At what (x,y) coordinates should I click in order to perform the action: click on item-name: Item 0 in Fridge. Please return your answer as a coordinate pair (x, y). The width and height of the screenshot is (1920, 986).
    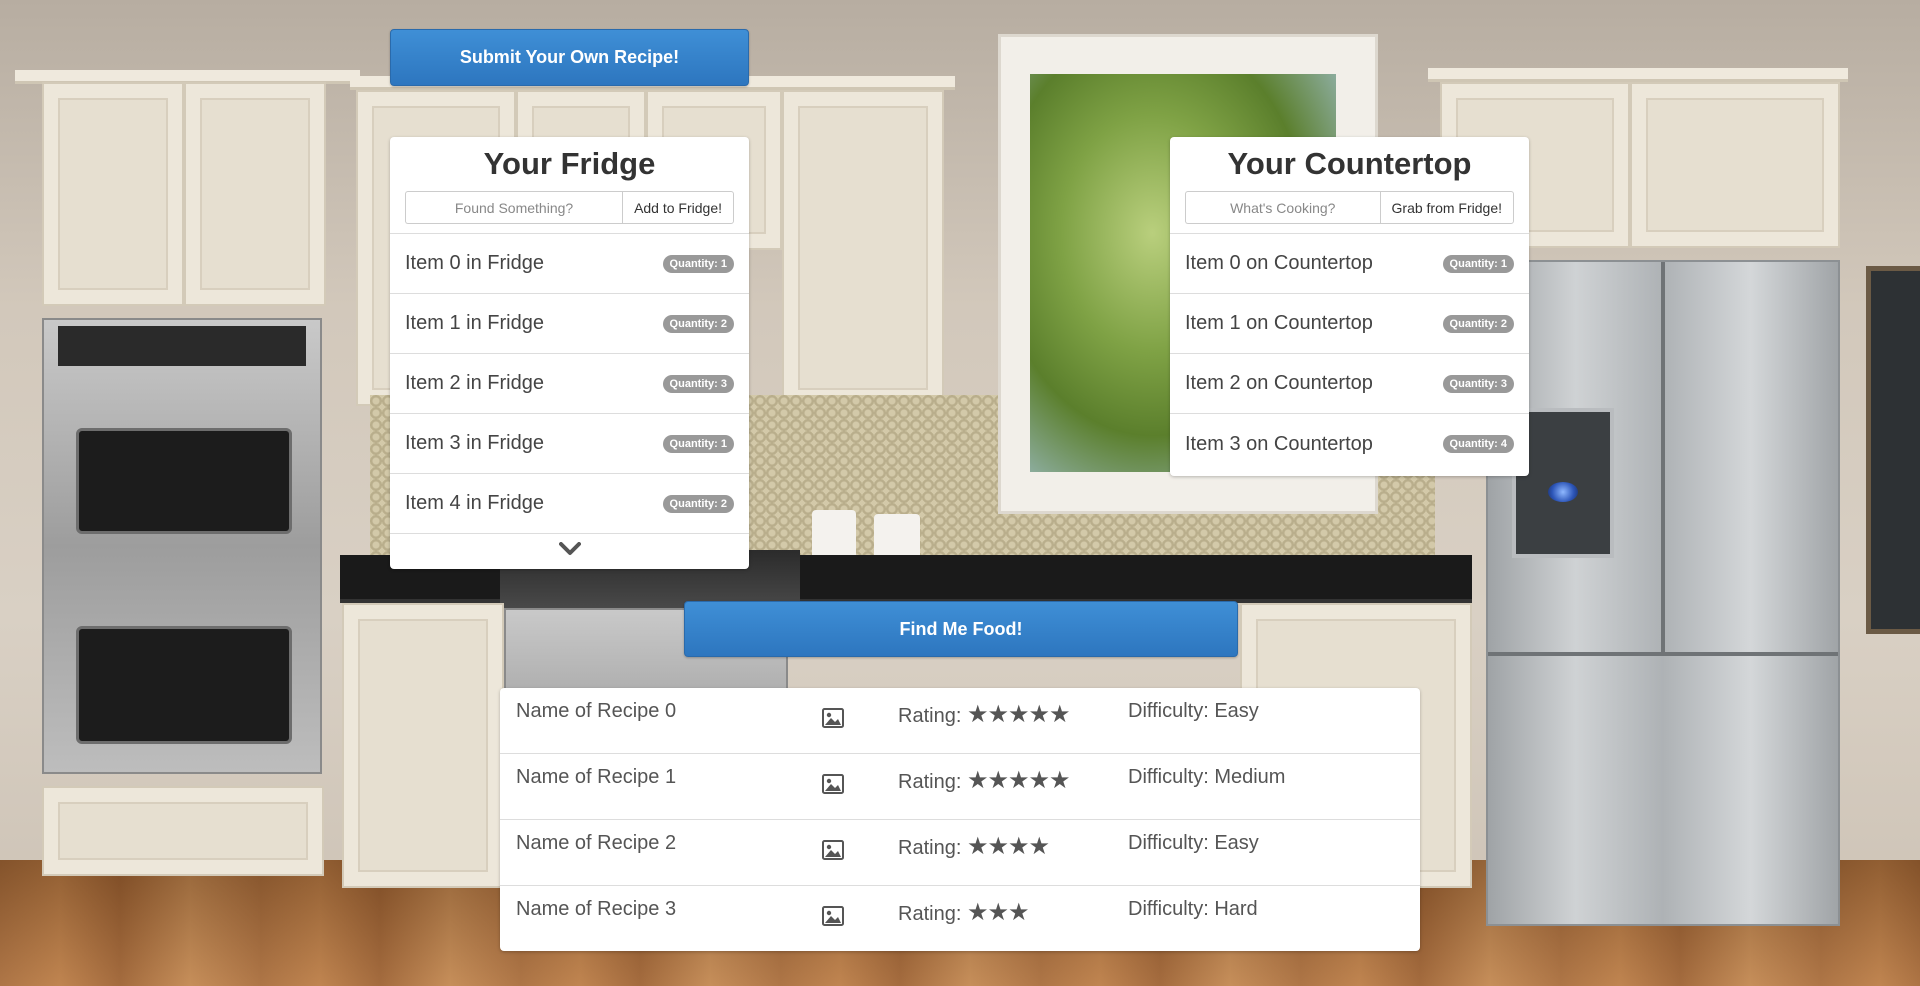
    Looking at the image, I should click on (474, 263).